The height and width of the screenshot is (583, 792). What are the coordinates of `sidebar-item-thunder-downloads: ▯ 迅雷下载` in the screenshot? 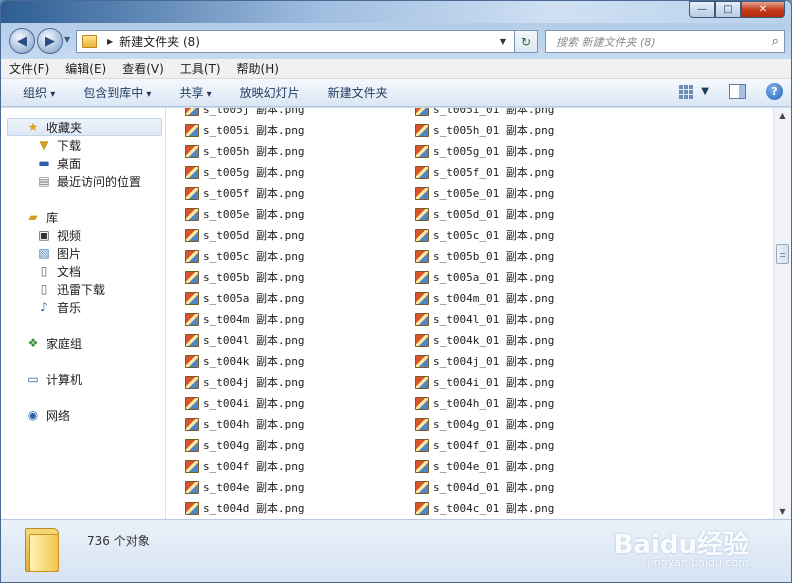 It's located at (70, 289).